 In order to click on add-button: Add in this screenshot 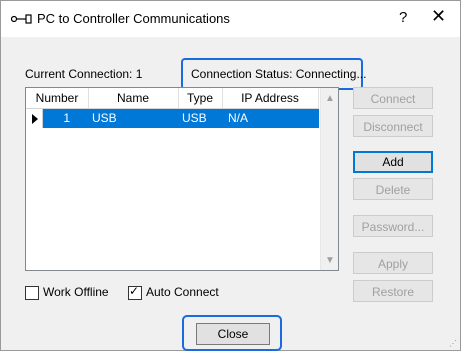, I will do `click(393, 162)`.